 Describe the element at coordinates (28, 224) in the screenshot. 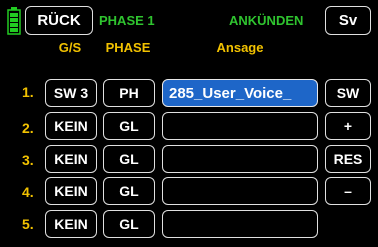

I see `row-number-5: 5.` at that location.